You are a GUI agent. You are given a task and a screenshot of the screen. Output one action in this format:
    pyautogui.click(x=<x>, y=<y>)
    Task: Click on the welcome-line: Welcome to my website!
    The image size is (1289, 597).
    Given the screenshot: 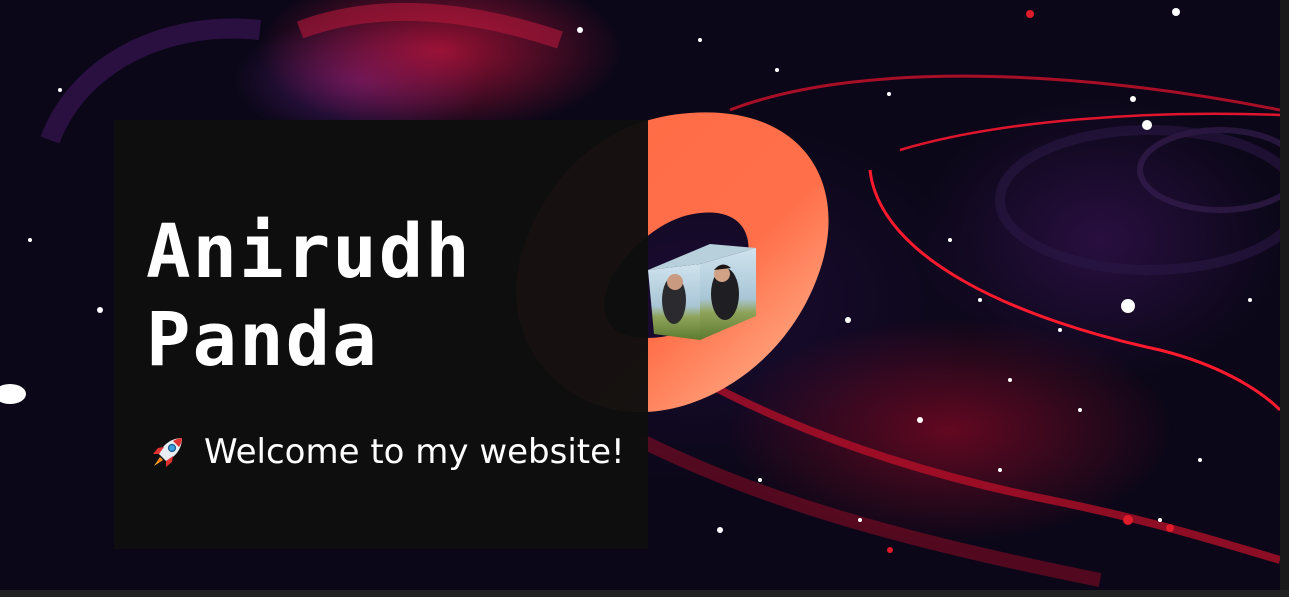 What is the action you would take?
    pyautogui.click(x=386, y=452)
    